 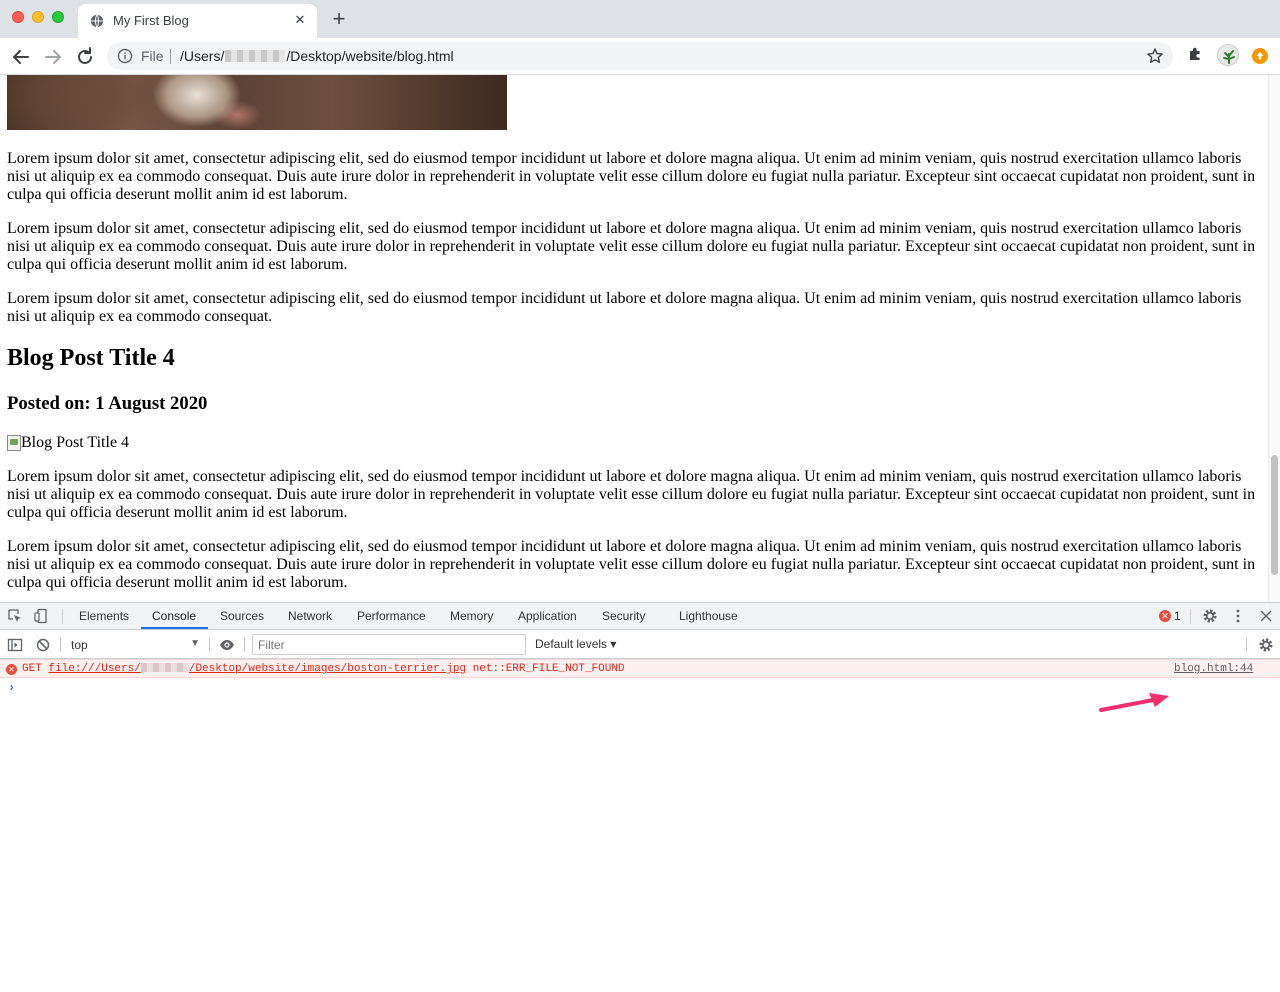 I want to click on kebab-menu-icon, so click(x=1238, y=616).